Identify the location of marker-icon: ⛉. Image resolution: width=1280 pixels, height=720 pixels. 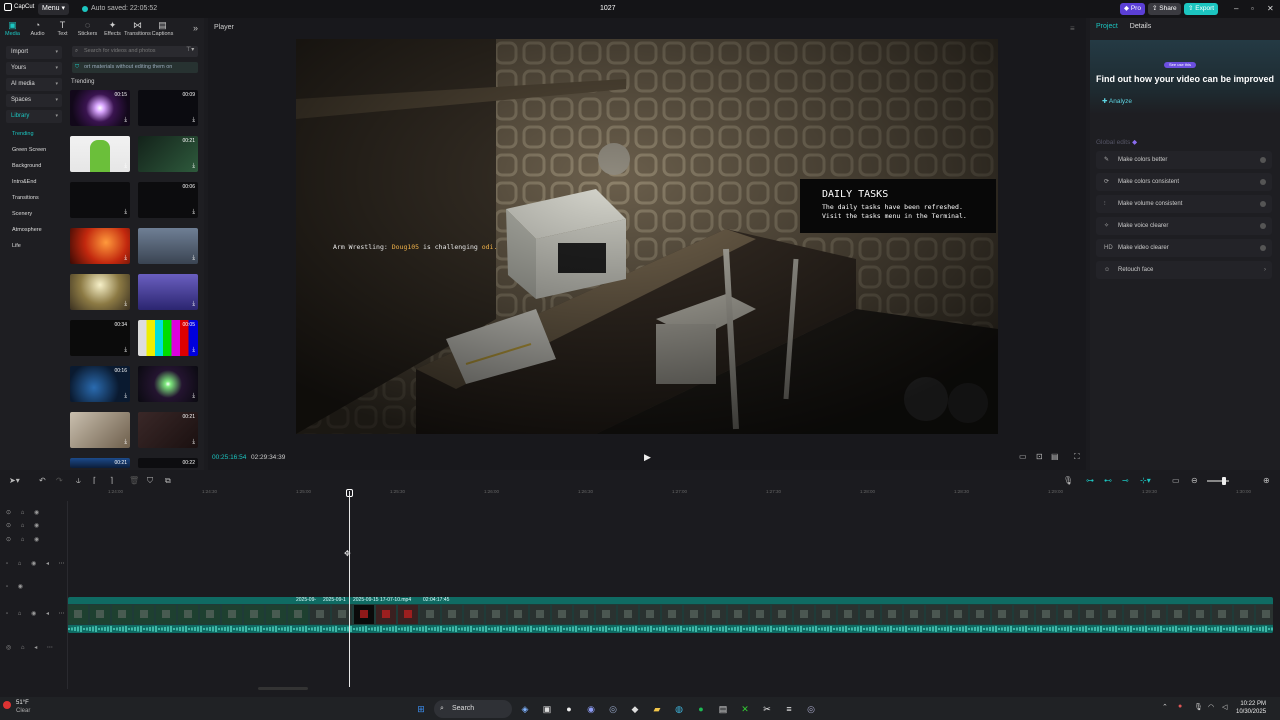
(150, 481).